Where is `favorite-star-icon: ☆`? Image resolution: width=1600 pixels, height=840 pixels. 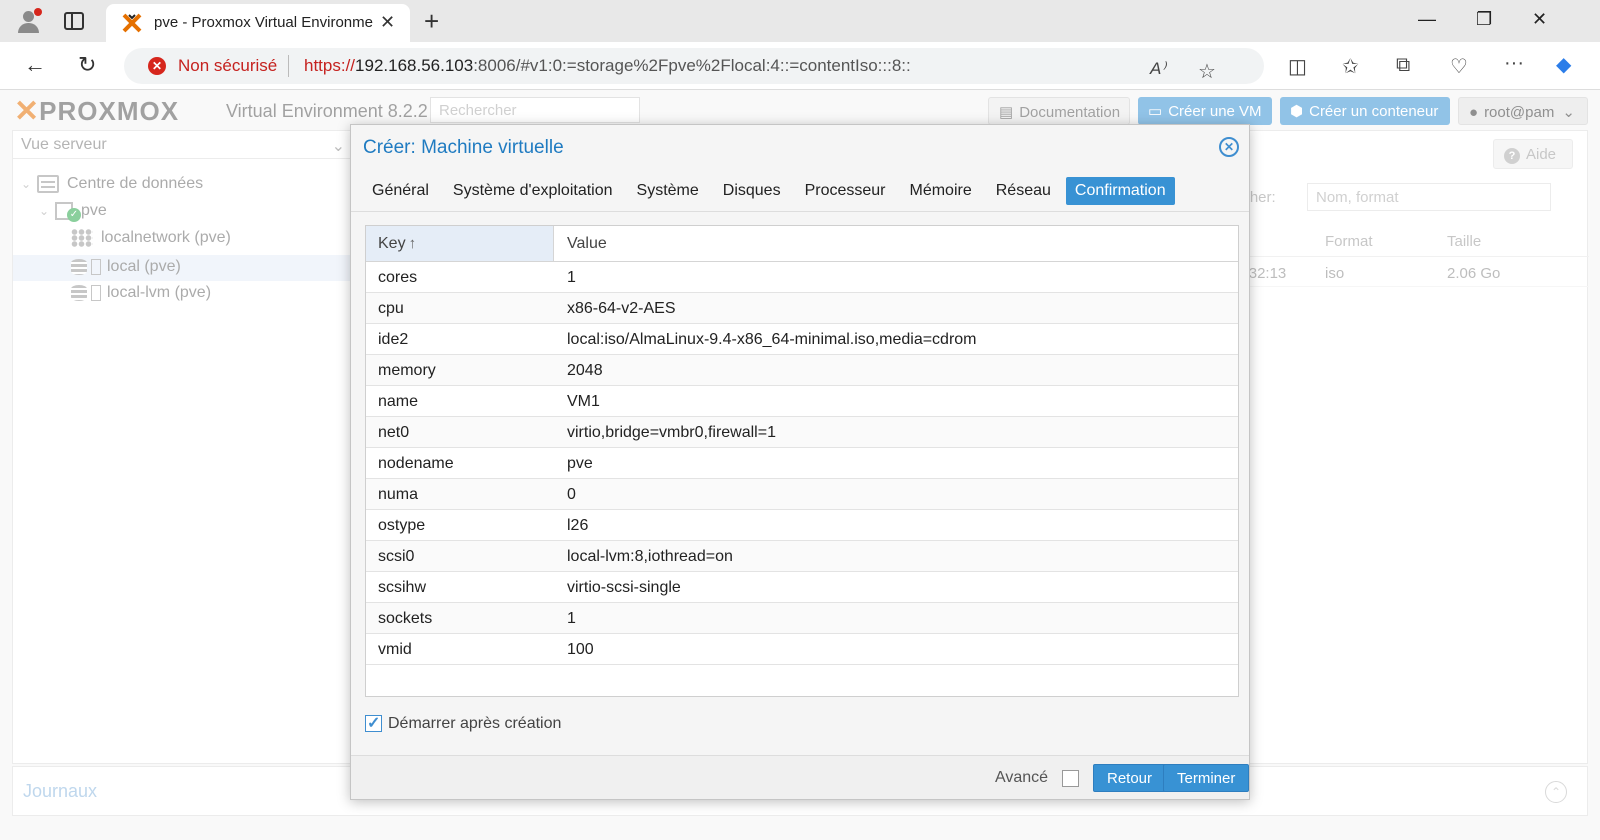
favorite-star-icon: ☆ is located at coordinates (1207, 71).